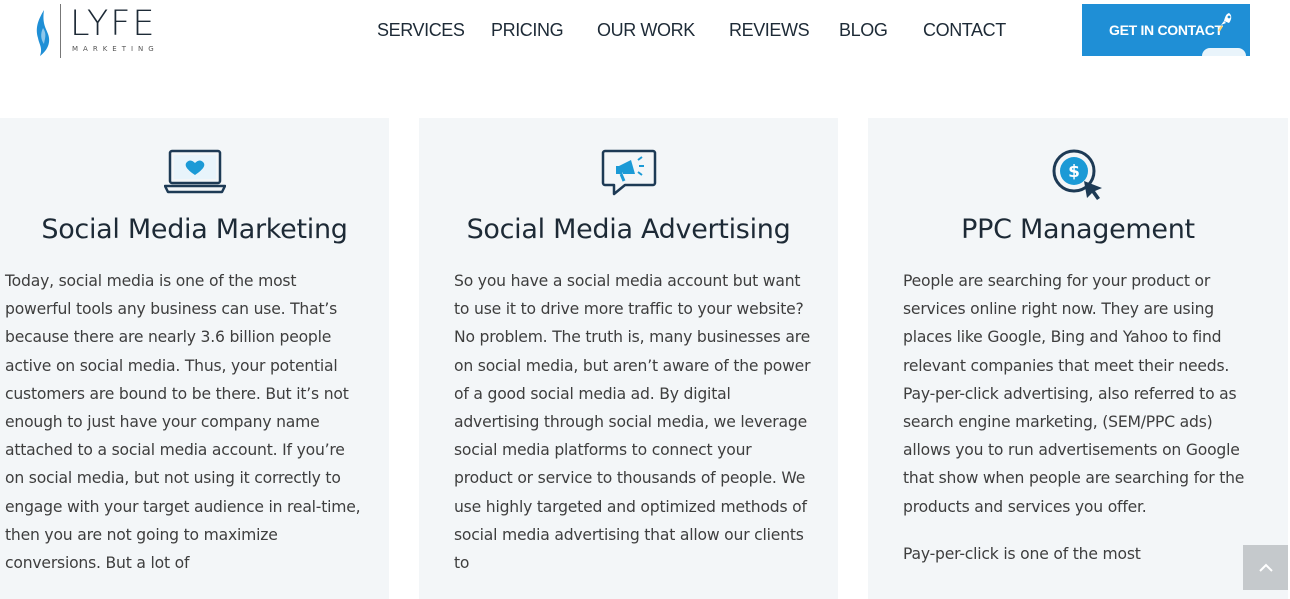 This screenshot has height=599, width=1290. Describe the element at coordinates (1022, 553) in the screenshot. I see `service-paragraph: Pay-per-click is one of the most` at that location.